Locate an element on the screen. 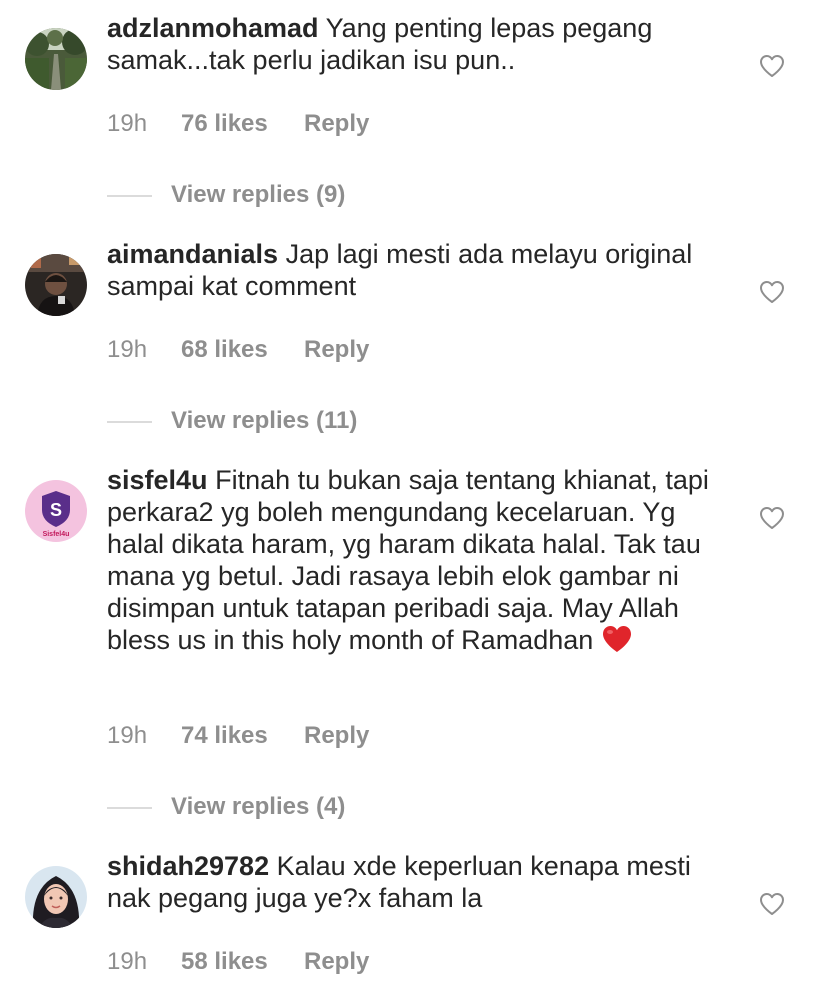 The width and height of the screenshot is (828, 987). view-replies-label: View replies (11) is located at coordinates (264, 420).